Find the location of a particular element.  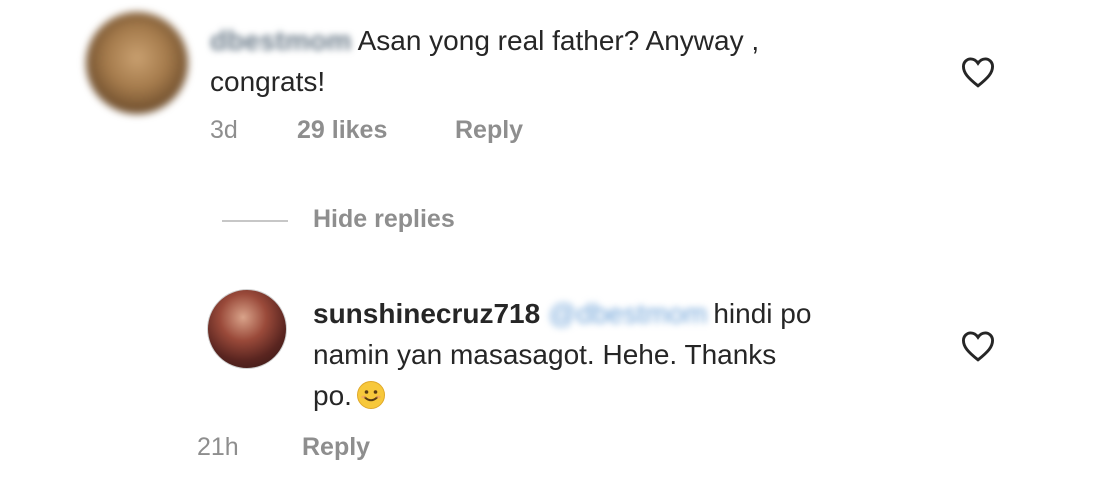

smiling-face-emoji-icon is located at coordinates (371, 395).